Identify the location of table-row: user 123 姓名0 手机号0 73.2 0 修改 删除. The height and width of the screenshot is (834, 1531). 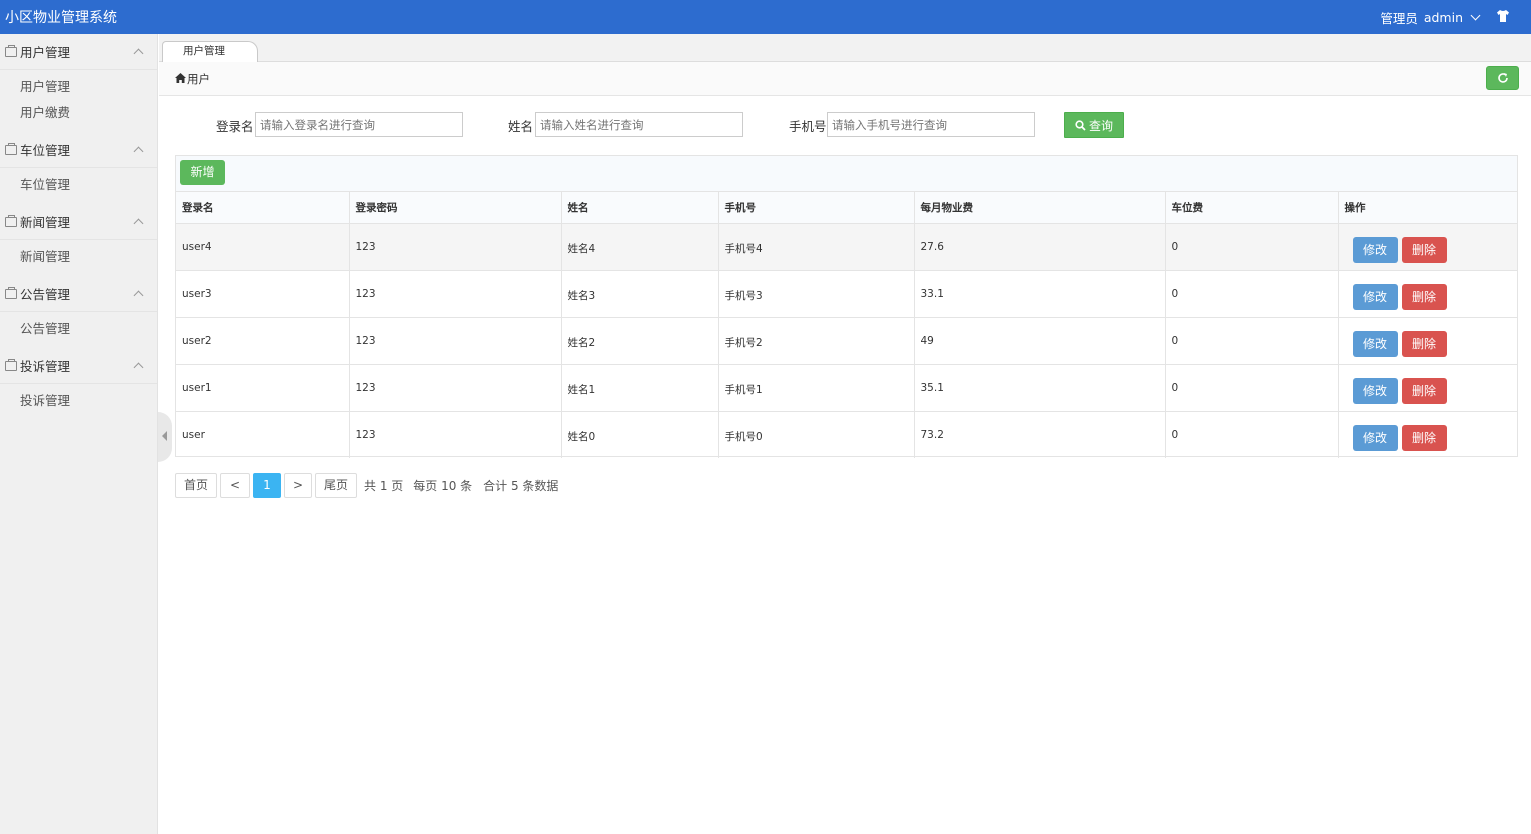
(846, 434).